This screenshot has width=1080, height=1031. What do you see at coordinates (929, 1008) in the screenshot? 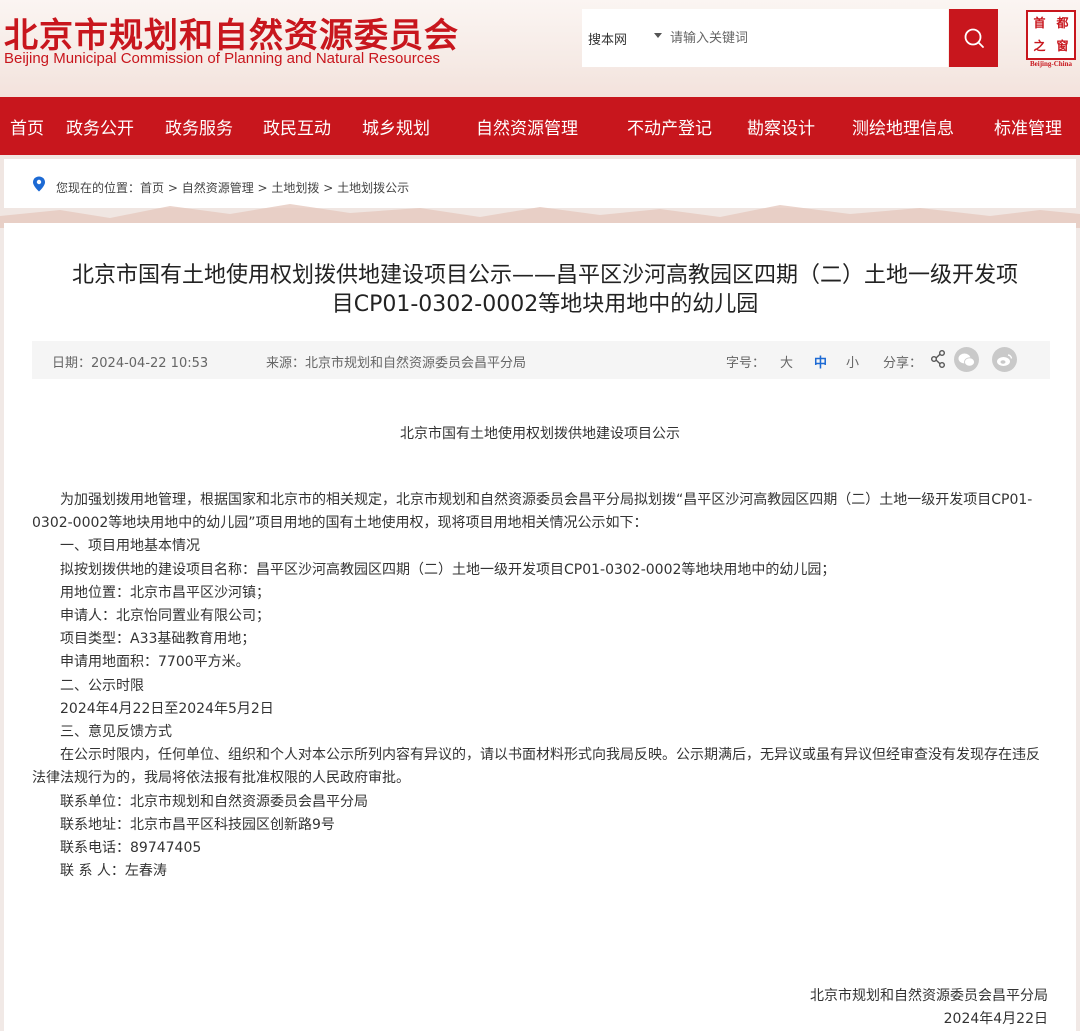
I see `signature-block: 北京市规划和自然资源委员会昌平分局 2024年4月22日` at bounding box center [929, 1008].